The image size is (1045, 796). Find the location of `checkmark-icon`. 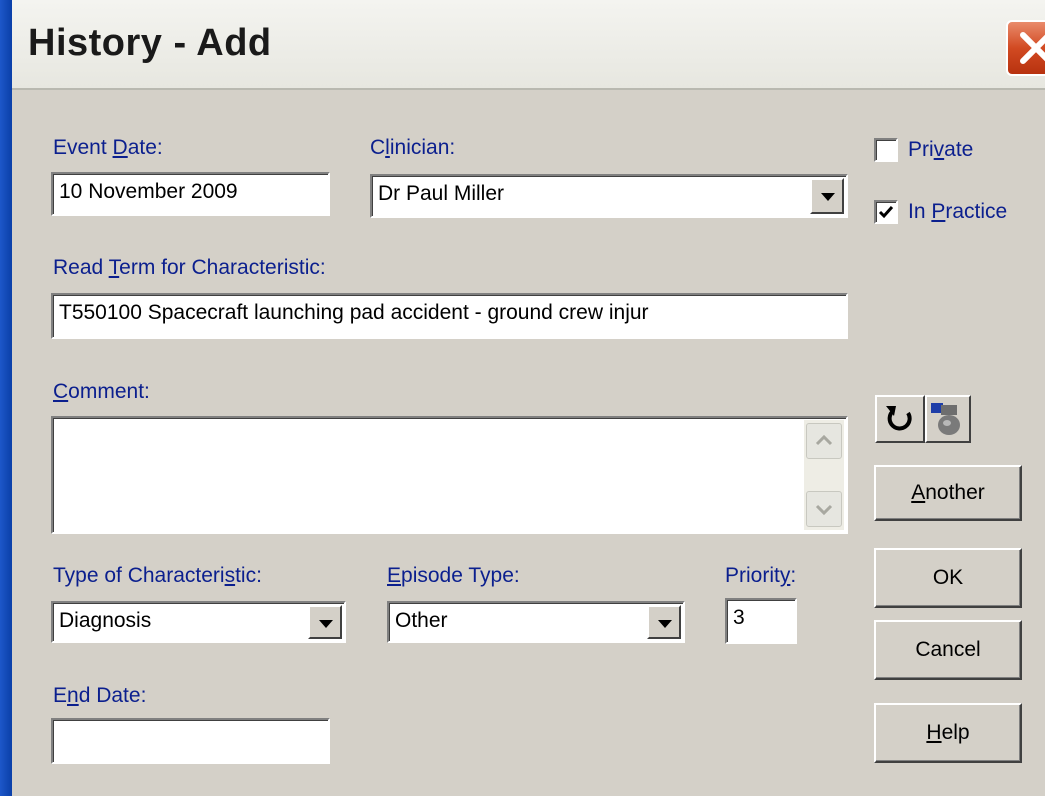

checkmark-icon is located at coordinates (886, 212).